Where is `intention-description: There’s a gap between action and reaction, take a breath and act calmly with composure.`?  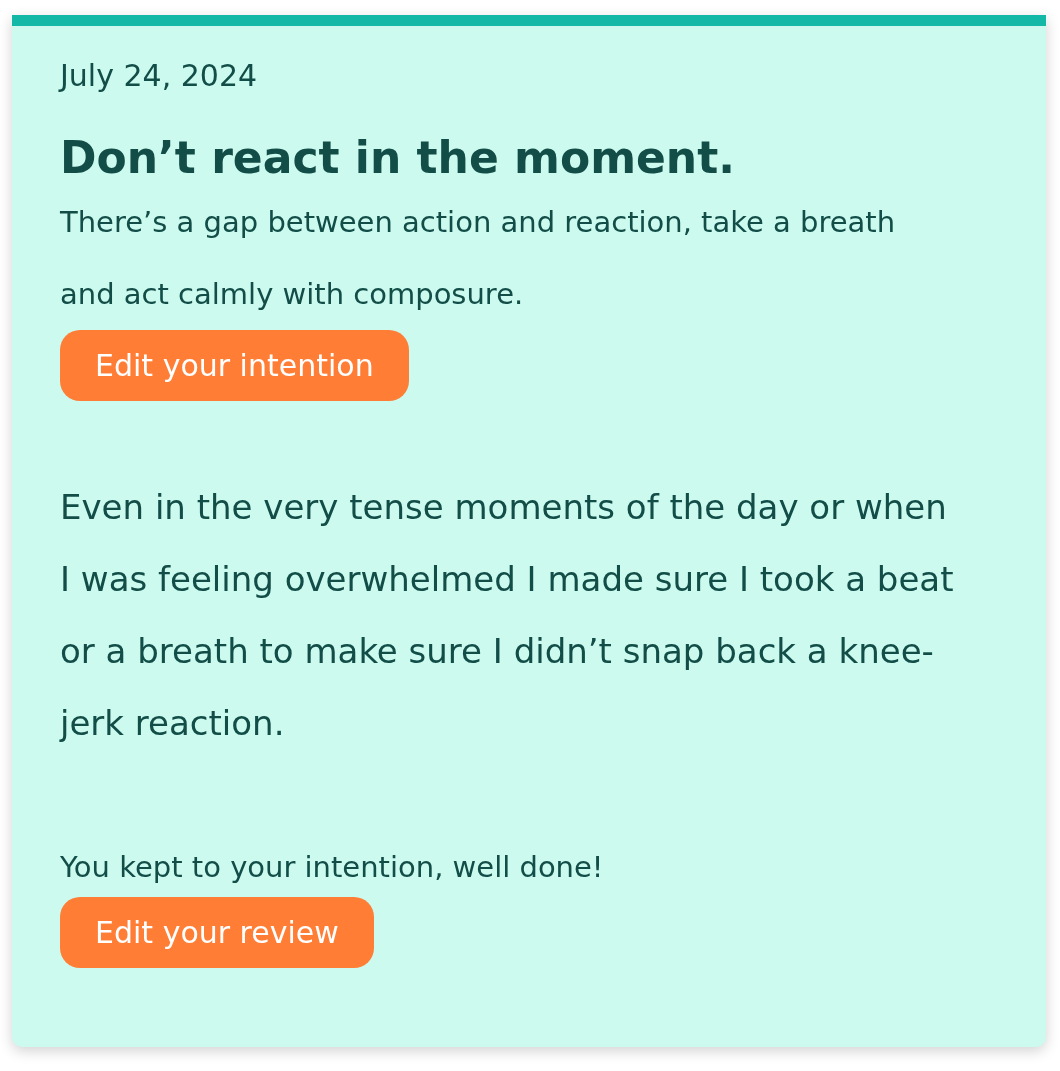
intention-description: There’s a gap between action and reaction, take a breath and act calmly with composure. is located at coordinates (478, 258).